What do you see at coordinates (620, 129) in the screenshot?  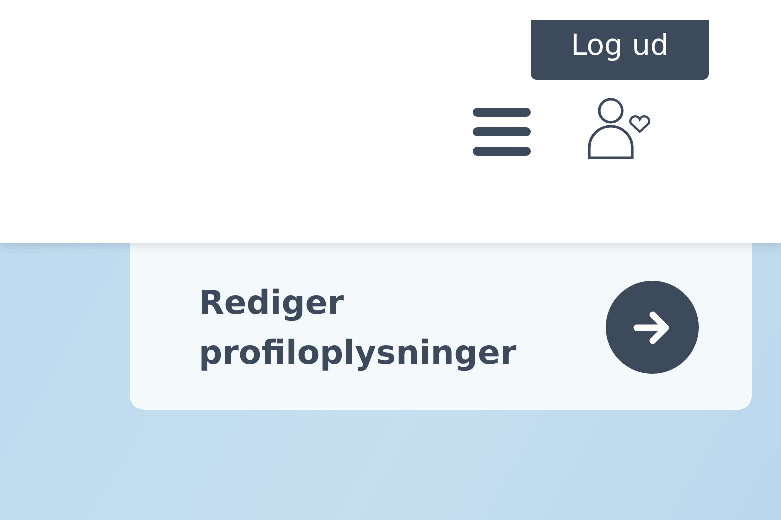 I see `user-heart-icon` at bounding box center [620, 129].